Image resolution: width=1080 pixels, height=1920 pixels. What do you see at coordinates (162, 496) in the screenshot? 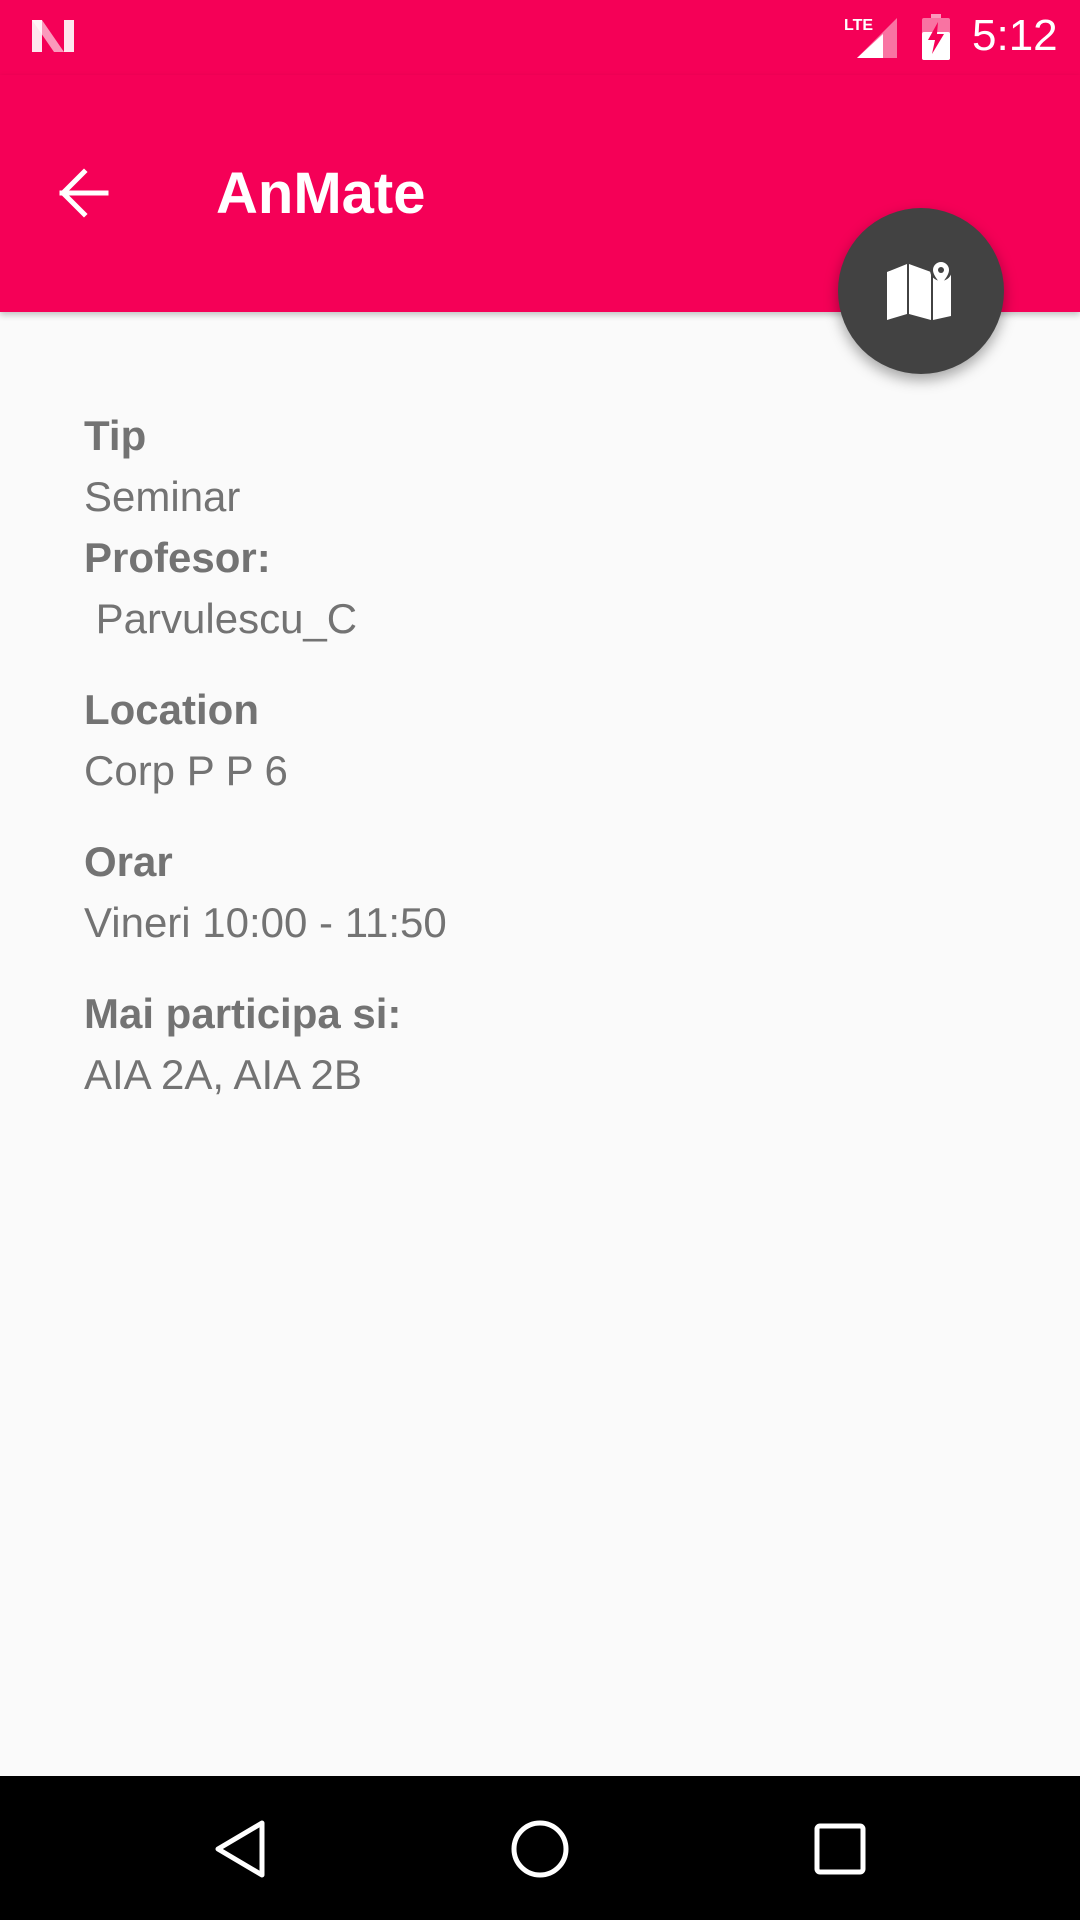
I see `type-value: Seminar` at bounding box center [162, 496].